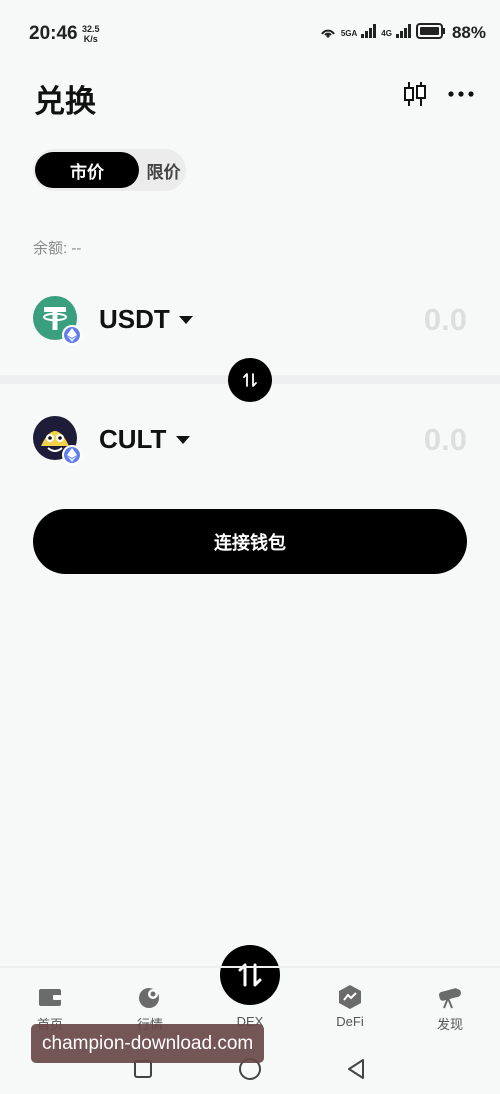 The width and height of the screenshot is (500, 1094). Describe the element at coordinates (250, 326) in the screenshot. I see `from-token-row: USDT 0.0` at that location.